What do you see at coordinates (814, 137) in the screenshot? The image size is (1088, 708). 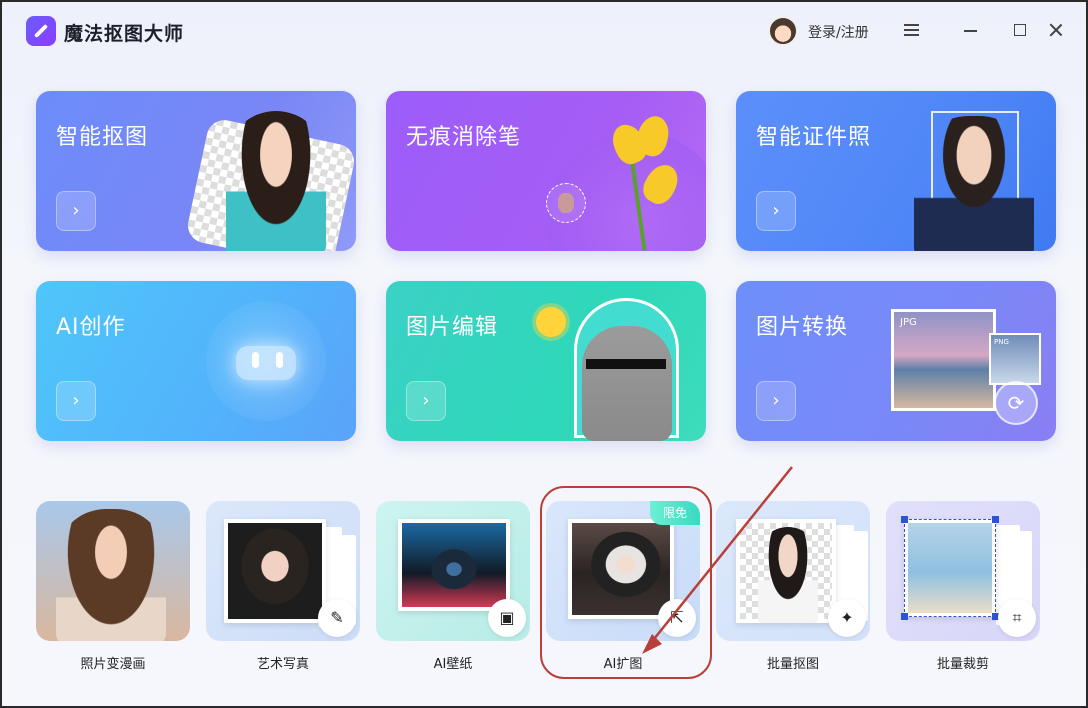 I see `card-title: 智能证件照` at bounding box center [814, 137].